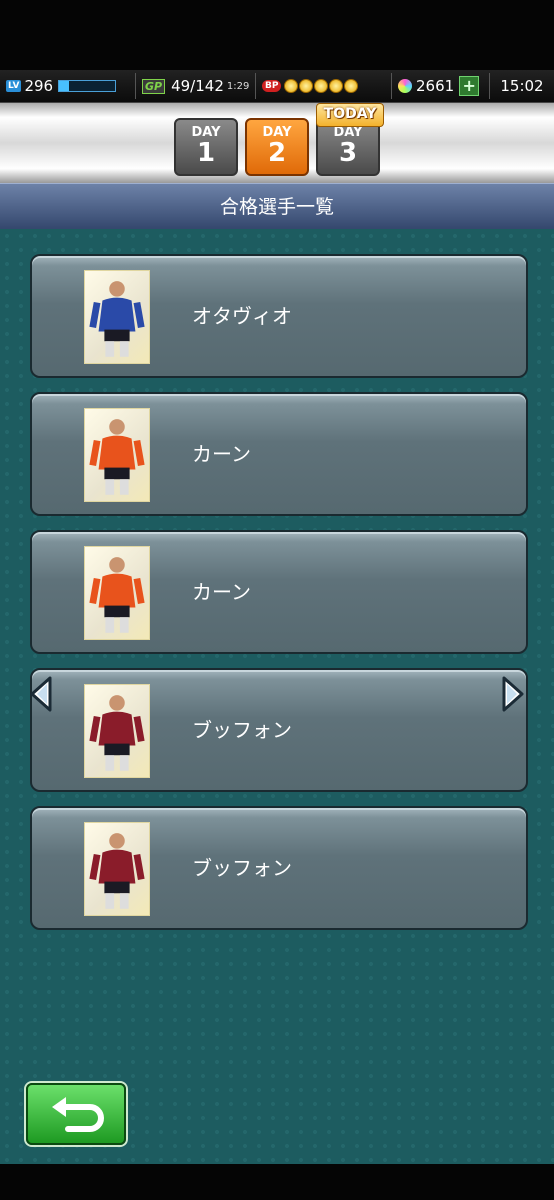 The width and height of the screenshot is (554, 1200). What do you see at coordinates (242, 316) in the screenshot?
I see `player-name: オタヴィオ` at bounding box center [242, 316].